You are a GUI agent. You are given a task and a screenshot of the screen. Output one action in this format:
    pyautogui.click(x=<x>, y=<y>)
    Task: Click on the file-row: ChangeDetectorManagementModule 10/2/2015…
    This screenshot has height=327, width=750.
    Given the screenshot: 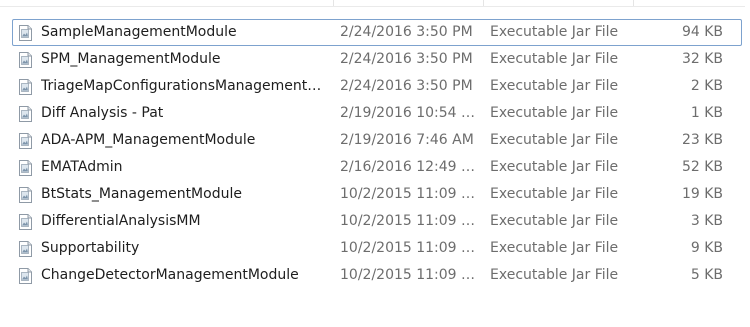 What is the action you would take?
    pyautogui.click(x=377, y=275)
    